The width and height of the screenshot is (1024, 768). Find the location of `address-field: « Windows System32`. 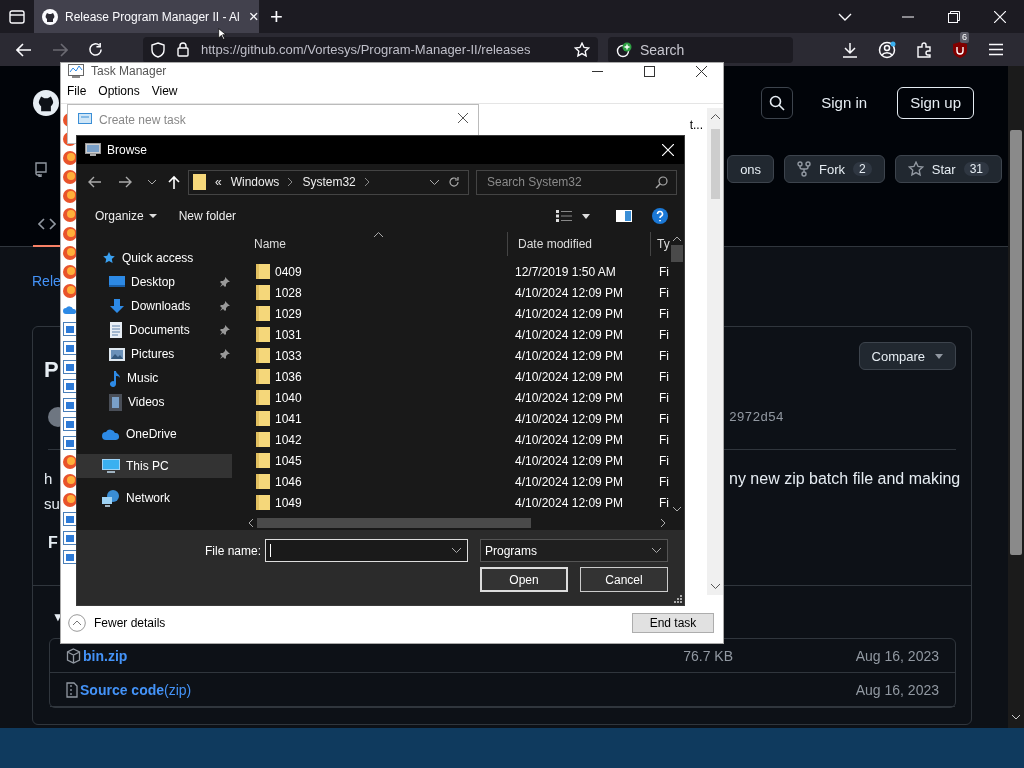

address-field: « Windows System32 is located at coordinates (328, 182).